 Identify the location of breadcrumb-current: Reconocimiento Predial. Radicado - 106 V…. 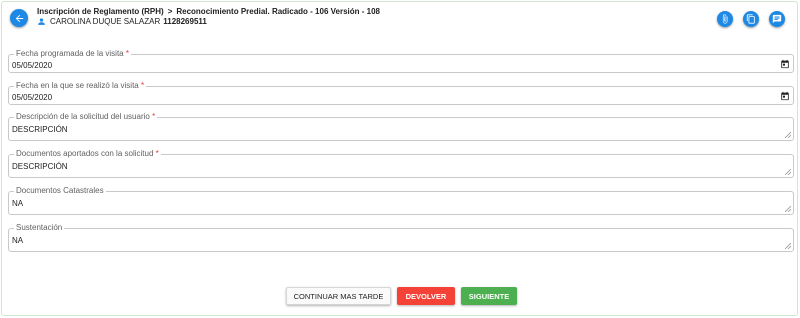
(278, 11).